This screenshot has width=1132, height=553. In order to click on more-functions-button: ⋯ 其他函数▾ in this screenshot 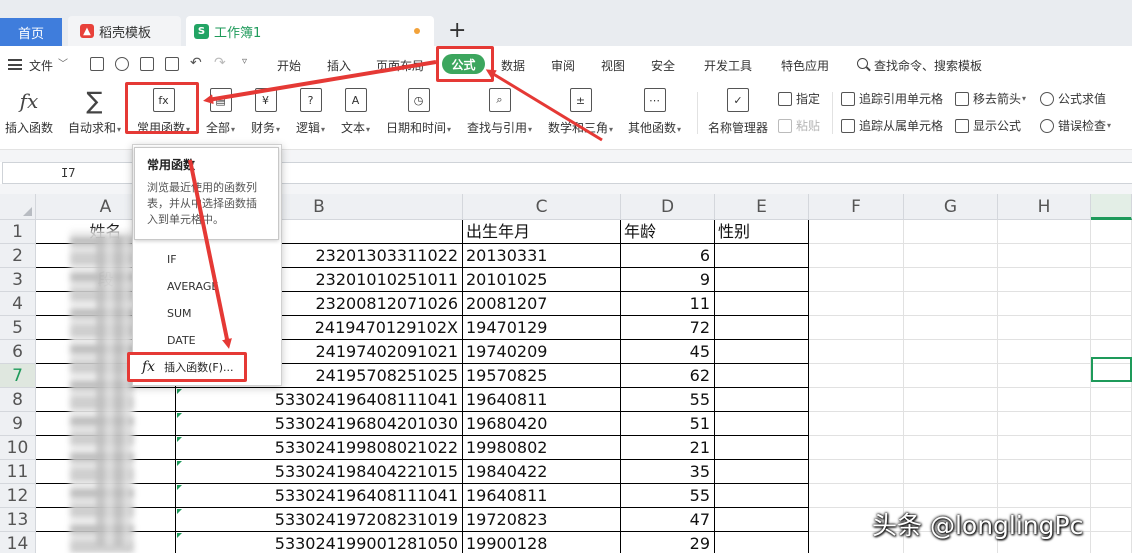, I will do `click(654, 112)`.